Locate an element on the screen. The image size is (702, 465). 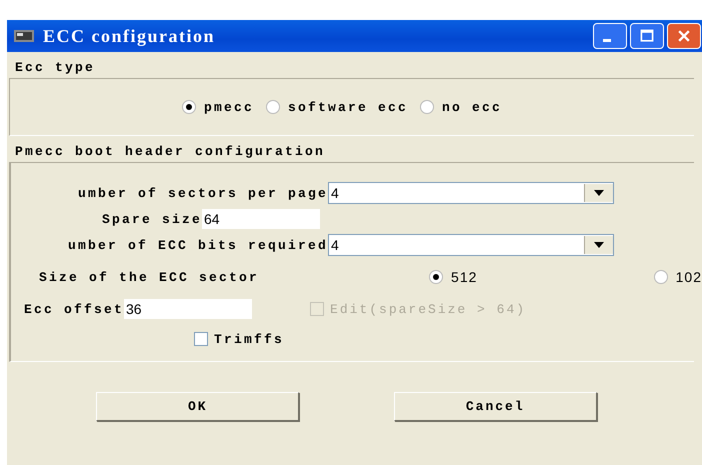
field-label: umber of sectors per page is located at coordinates (202, 193).